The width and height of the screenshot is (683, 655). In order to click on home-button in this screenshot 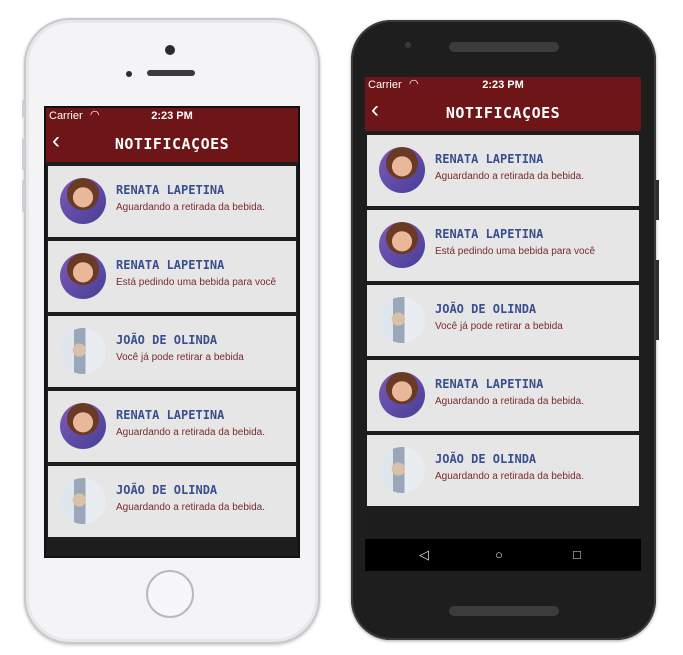, I will do `click(170, 594)`.